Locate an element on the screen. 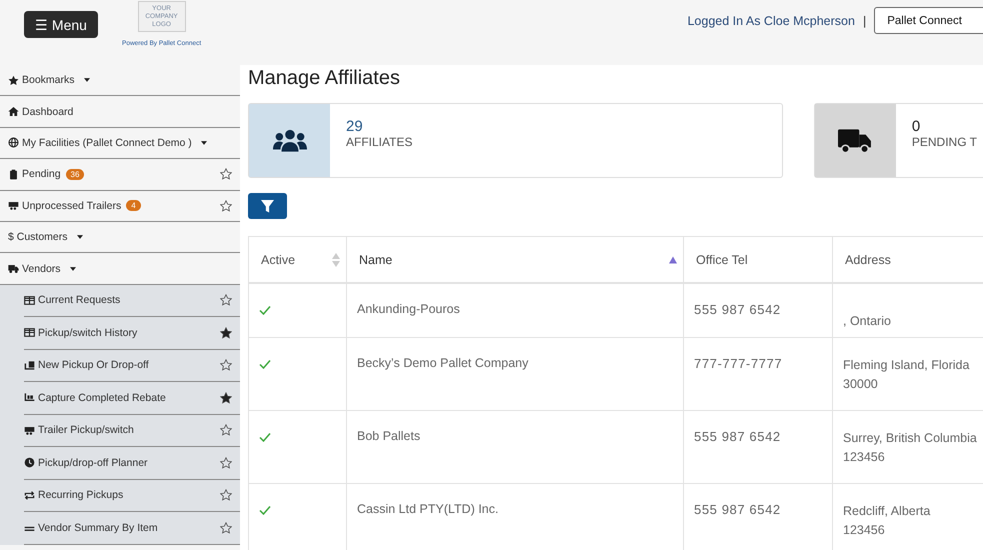 The width and height of the screenshot is (983, 550). sidebar-subitem: Pickup/switch History is located at coordinates (132, 333).